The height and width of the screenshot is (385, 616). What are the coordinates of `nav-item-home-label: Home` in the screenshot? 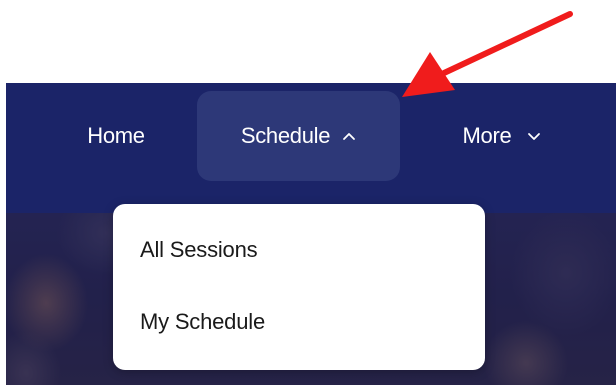 It's located at (116, 135).